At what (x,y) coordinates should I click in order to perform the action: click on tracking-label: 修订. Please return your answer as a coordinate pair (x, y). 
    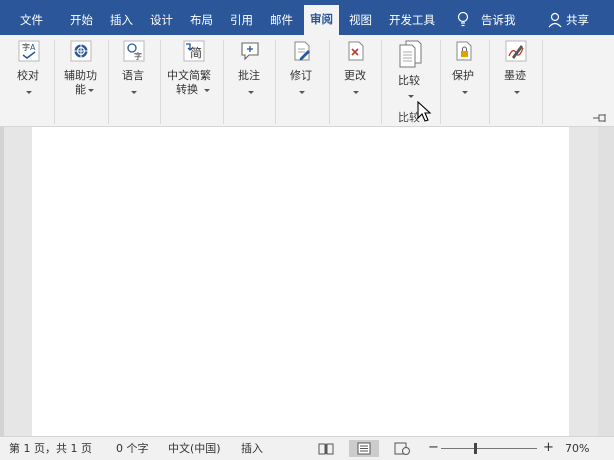
    Looking at the image, I should click on (301, 75).